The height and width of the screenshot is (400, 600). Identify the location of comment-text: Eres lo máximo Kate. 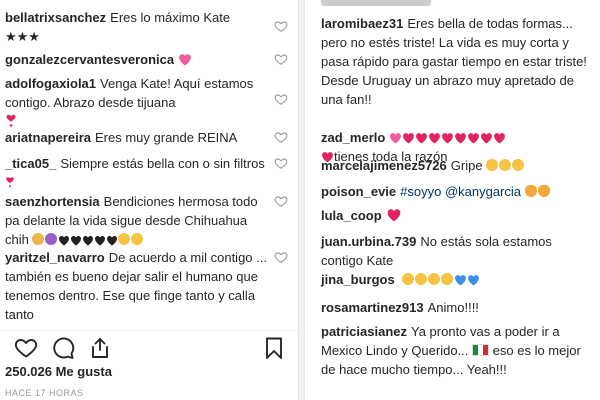
(170, 17).